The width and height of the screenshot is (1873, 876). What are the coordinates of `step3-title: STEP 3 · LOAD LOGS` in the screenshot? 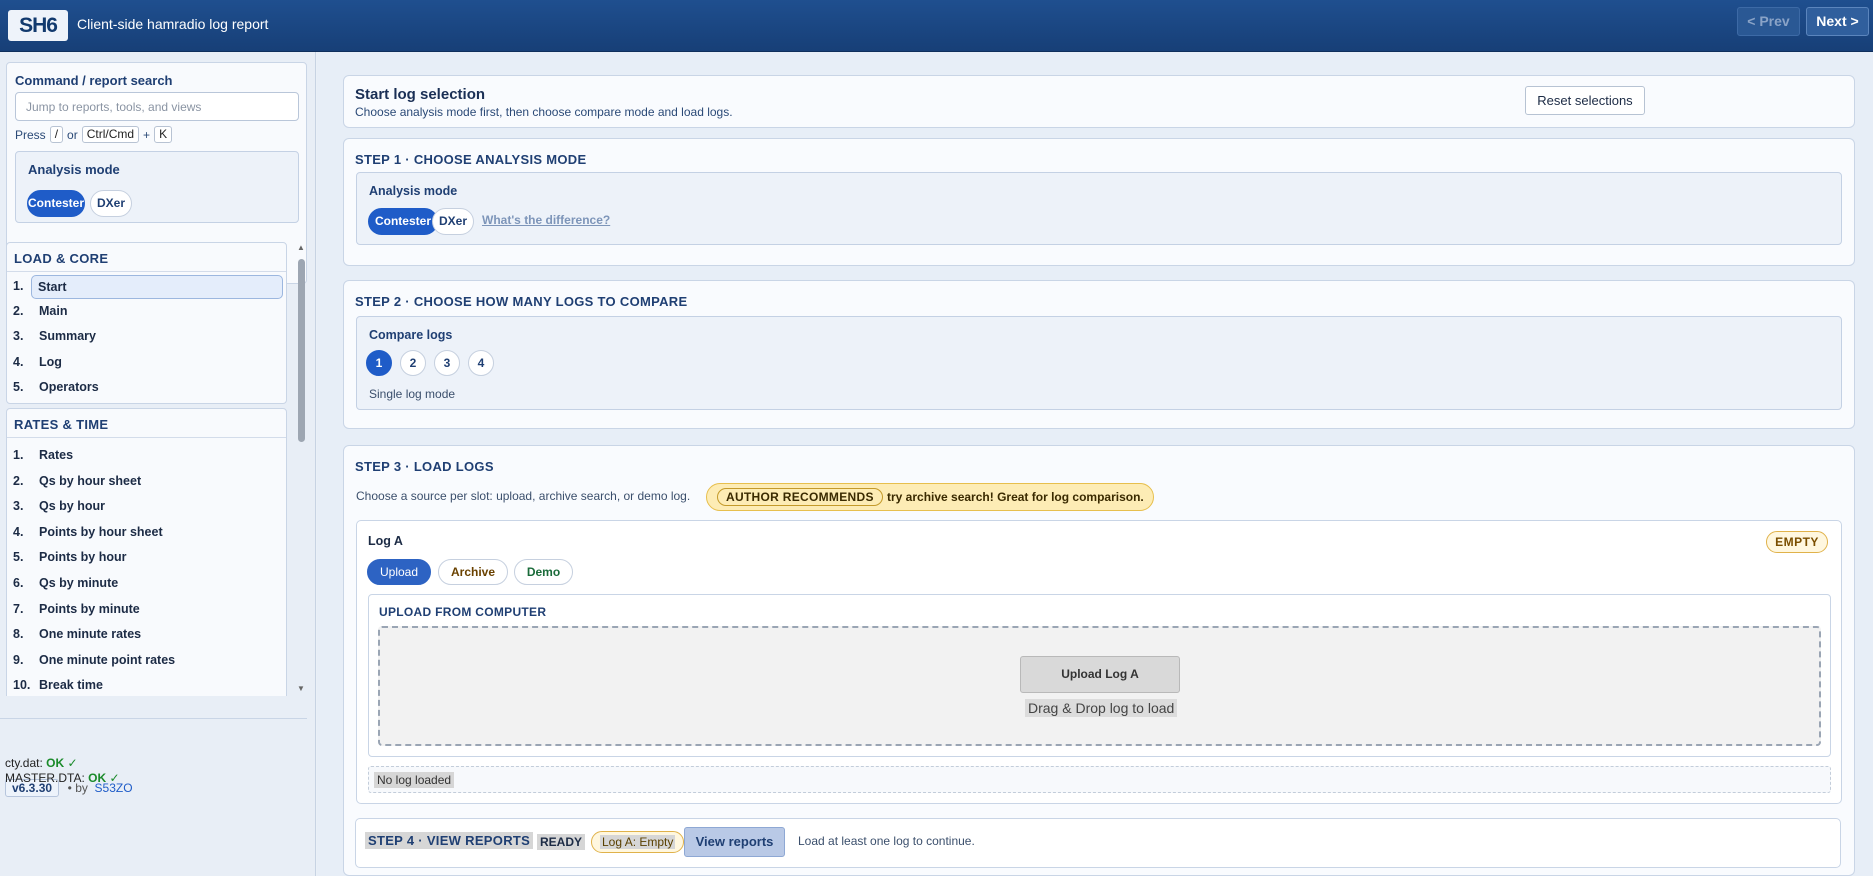 It's located at (424, 466).